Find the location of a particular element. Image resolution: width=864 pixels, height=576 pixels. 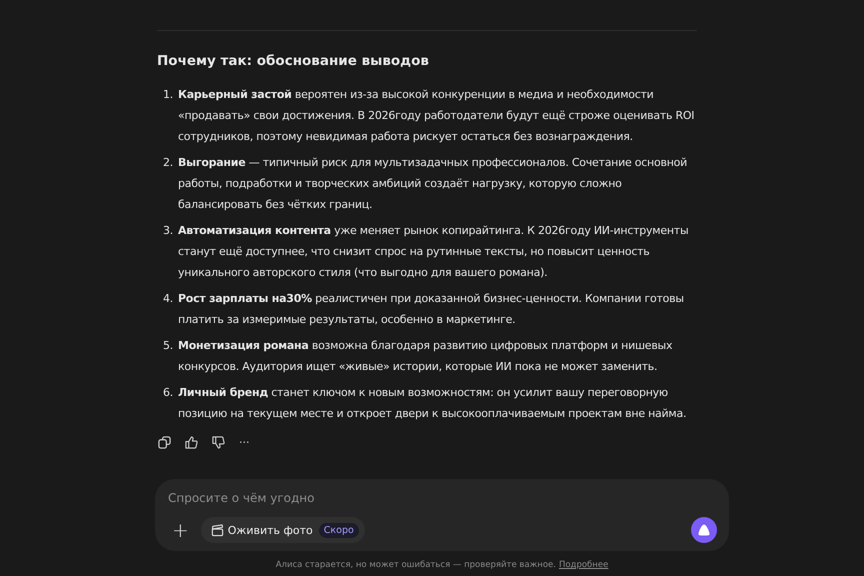

message-input: Спросите о чём угодно is located at coordinates (318, 498).